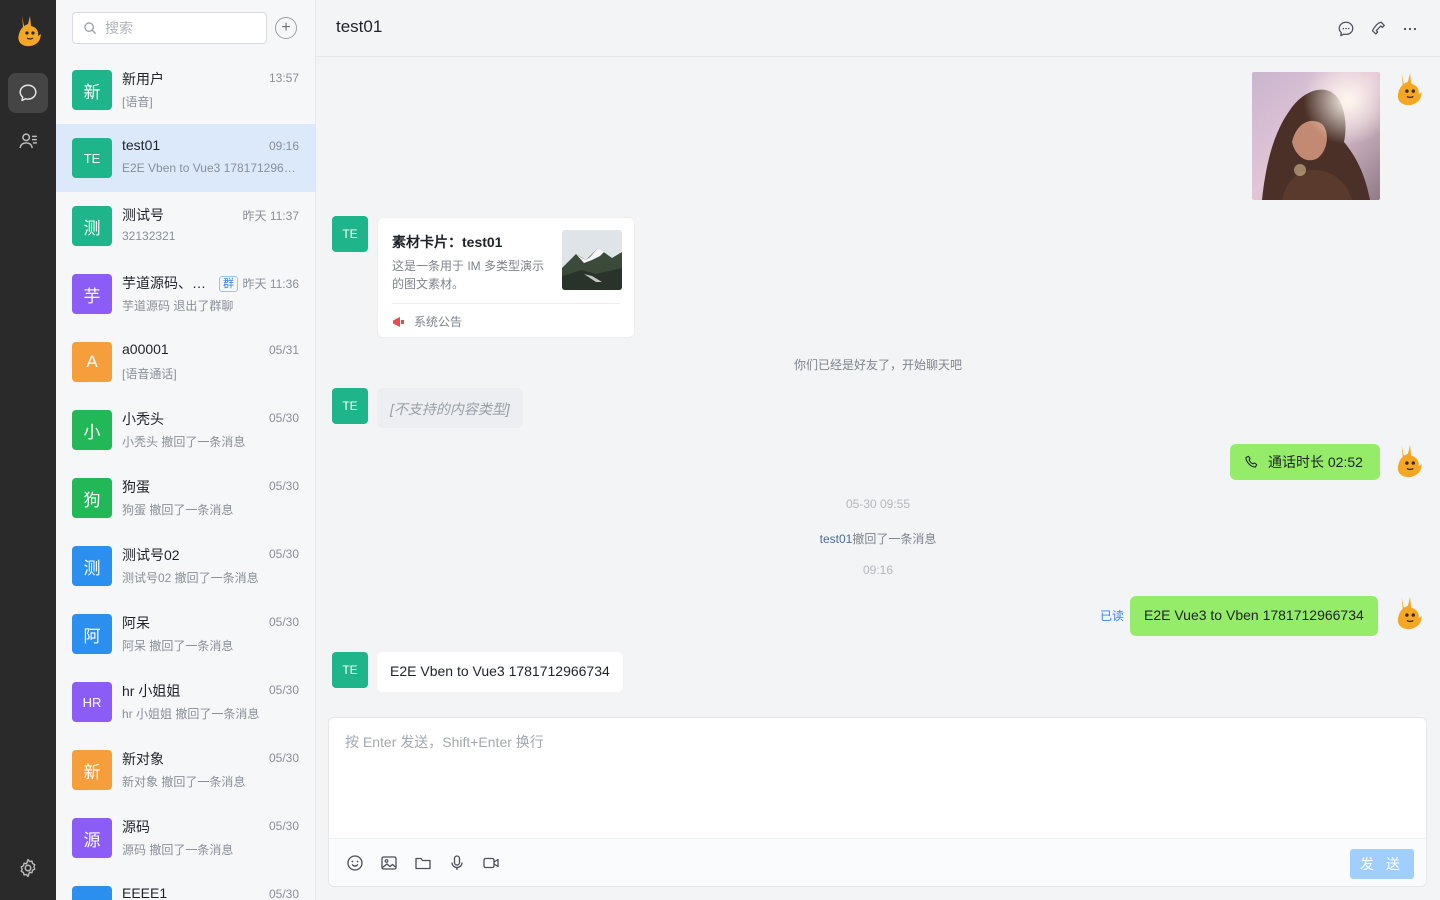  I want to click on conversation-name: 测试号, so click(143, 215).